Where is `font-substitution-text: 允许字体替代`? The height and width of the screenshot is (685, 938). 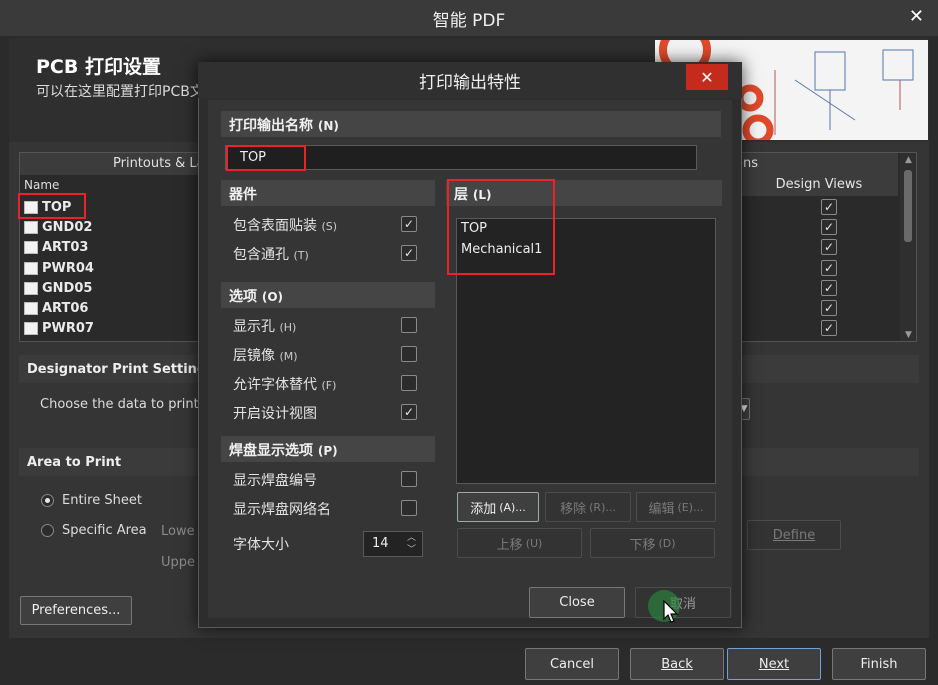
font-substitution-text: 允许字体替代 is located at coordinates (275, 385).